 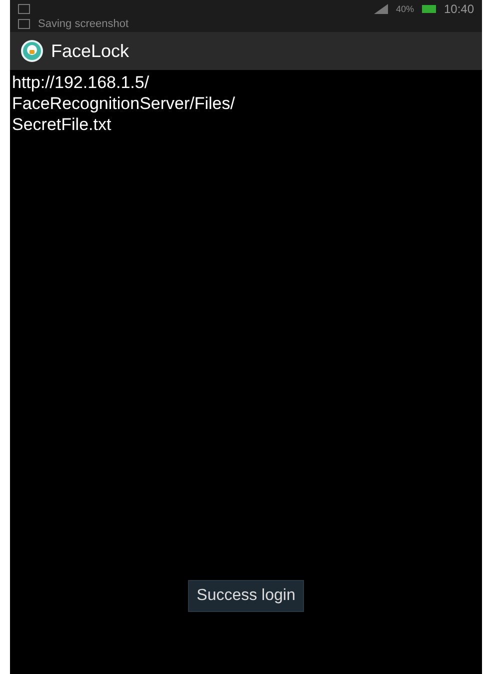 What do you see at coordinates (459, 9) in the screenshot?
I see `clock: 10:40` at bounding box center [459, 9].